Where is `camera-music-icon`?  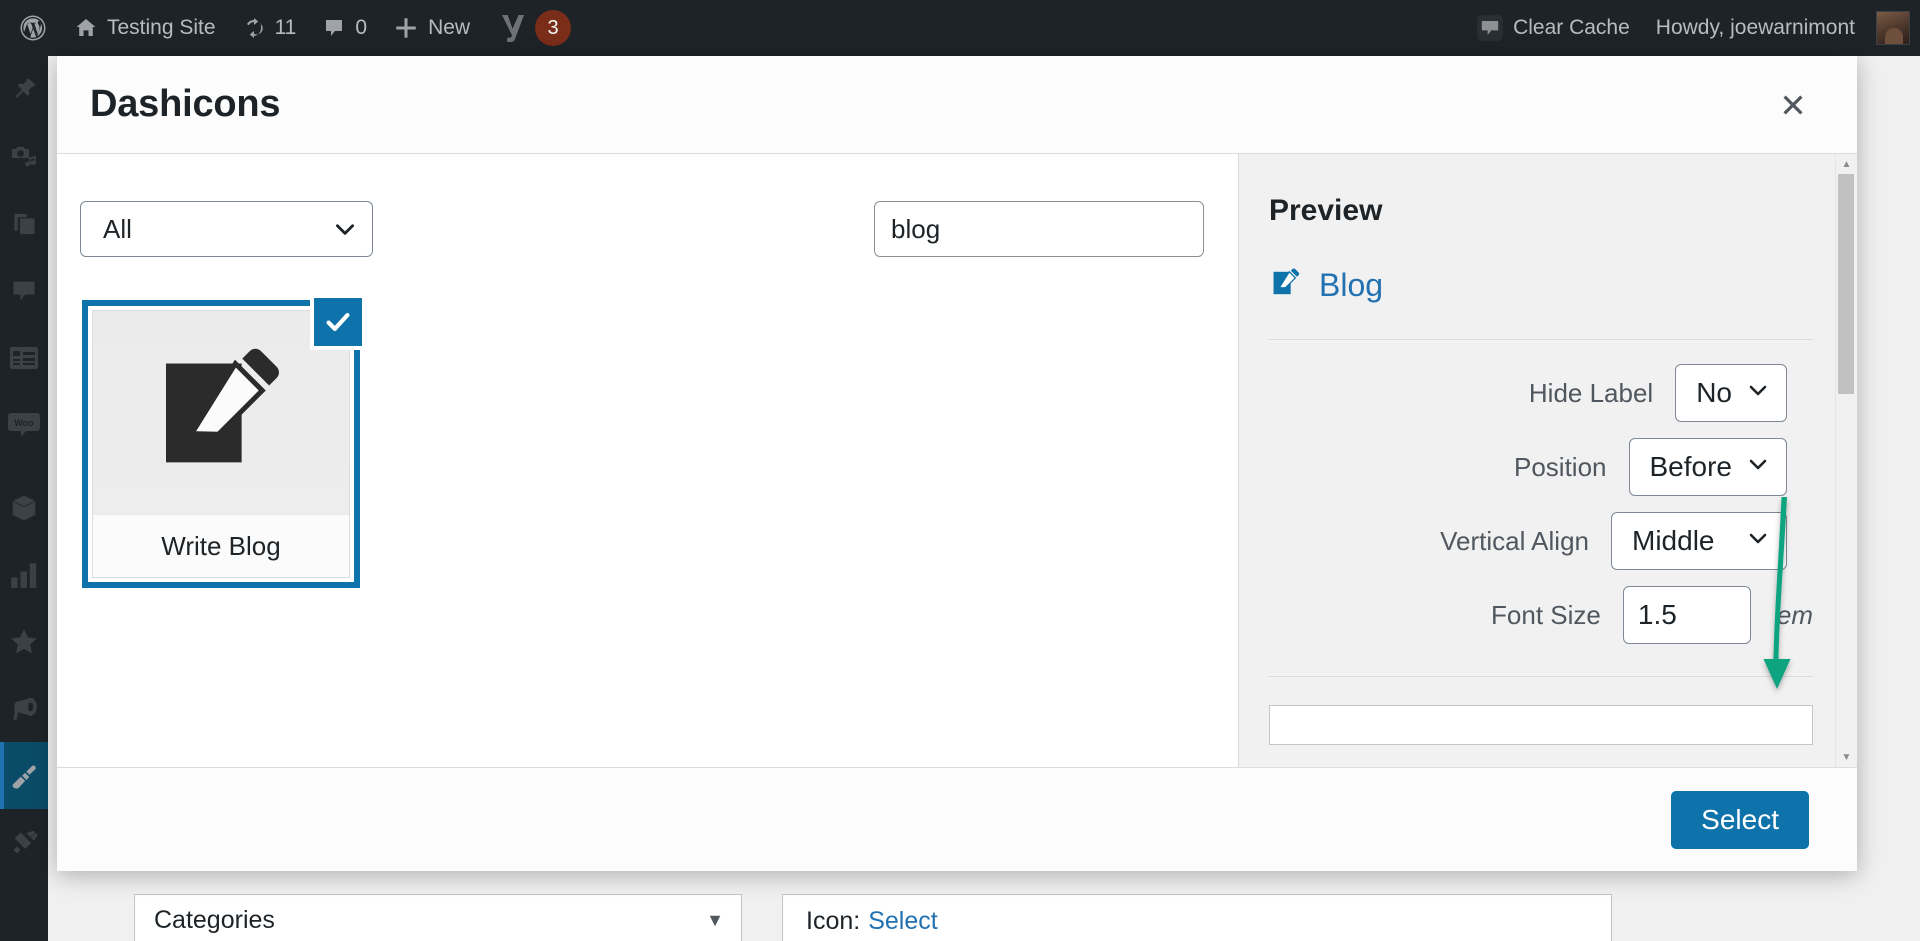
camera-music-icon is located at coordinates (24, 157).